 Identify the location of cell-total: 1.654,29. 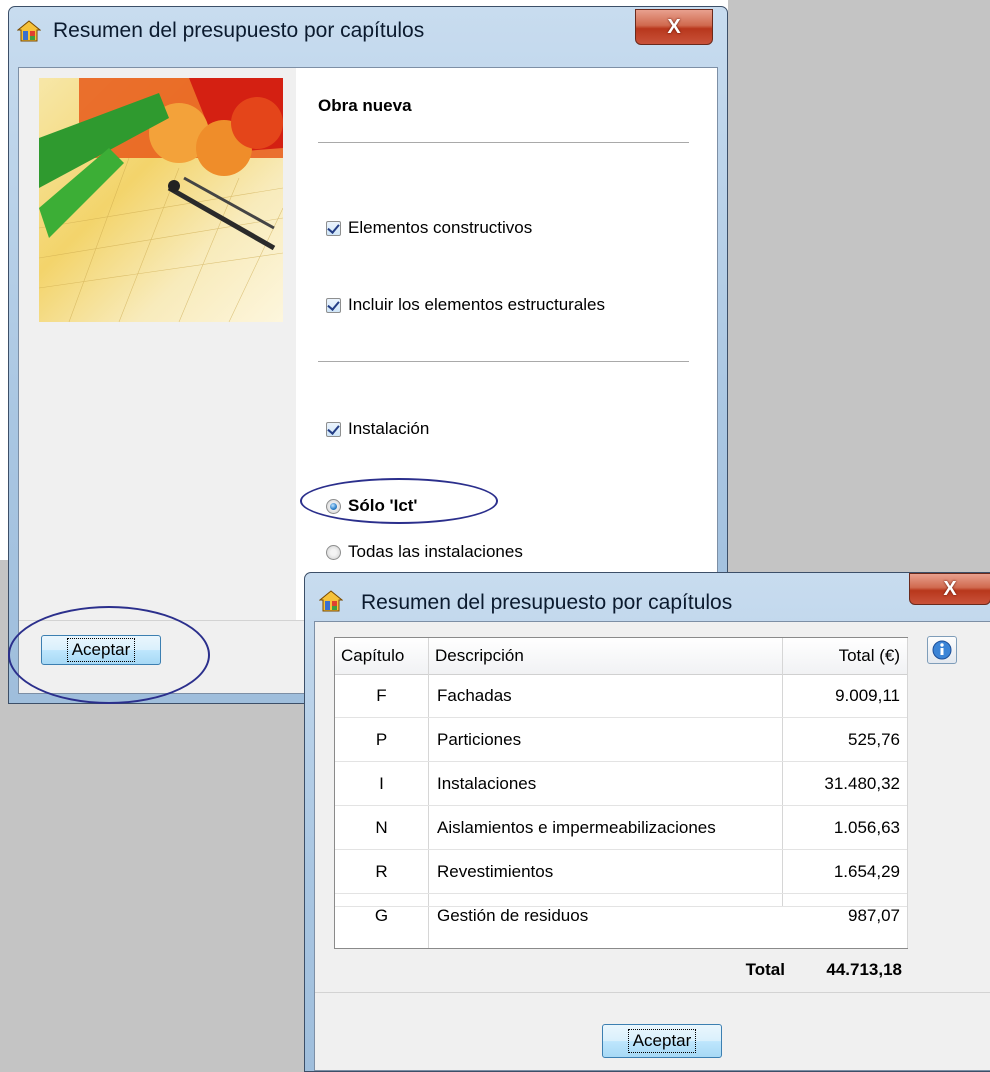
(866, 871).